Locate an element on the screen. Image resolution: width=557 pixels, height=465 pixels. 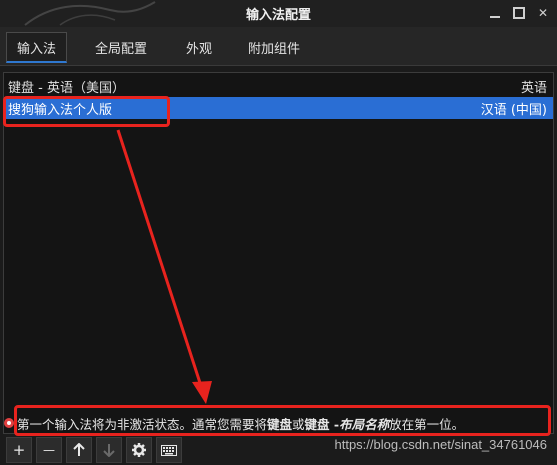
annotation-arrow is located at coordinates (164, 266).